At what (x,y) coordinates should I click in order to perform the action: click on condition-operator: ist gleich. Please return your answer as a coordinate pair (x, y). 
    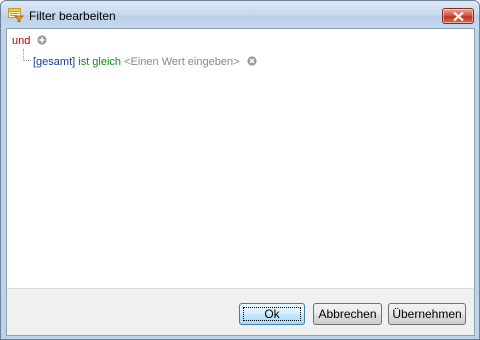
    Looking at the image, I should click on (99, 62).